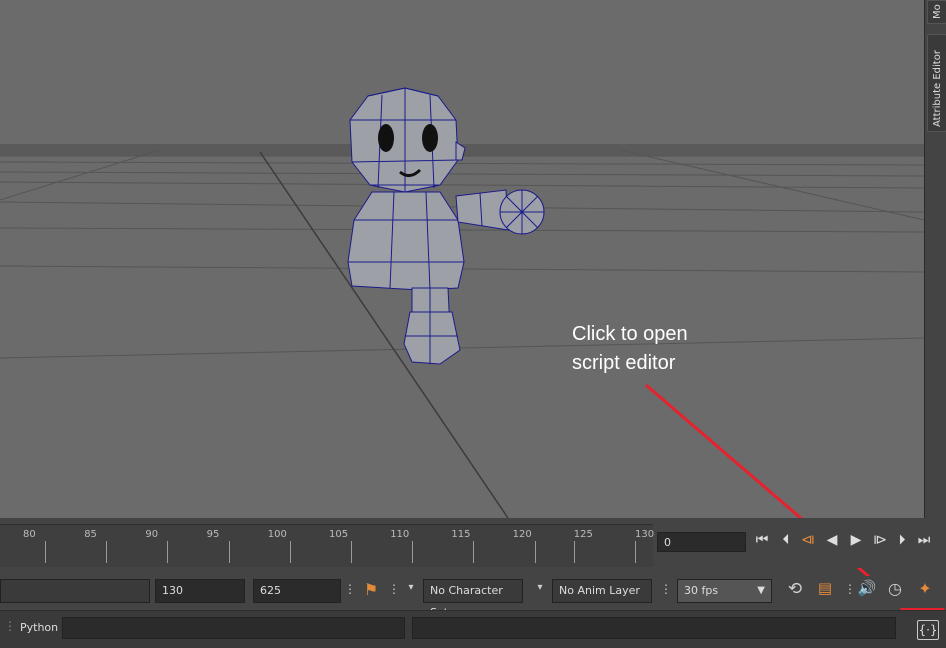 The image size is (946, 648). What do you see at coordinates (297, 591) in the screenshot?
I see `anim-end-field: 625` at bounding box center [297, 591].